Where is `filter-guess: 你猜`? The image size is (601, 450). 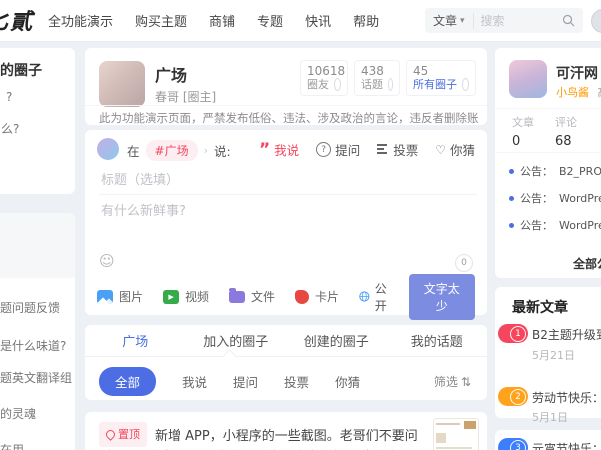
filter-guess: 你猜 is located at coordinates (347, 381).